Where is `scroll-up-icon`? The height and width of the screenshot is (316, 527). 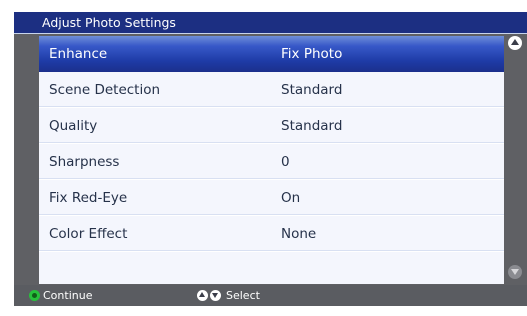
scroll-up-icon is located at coordinates (515, 43).